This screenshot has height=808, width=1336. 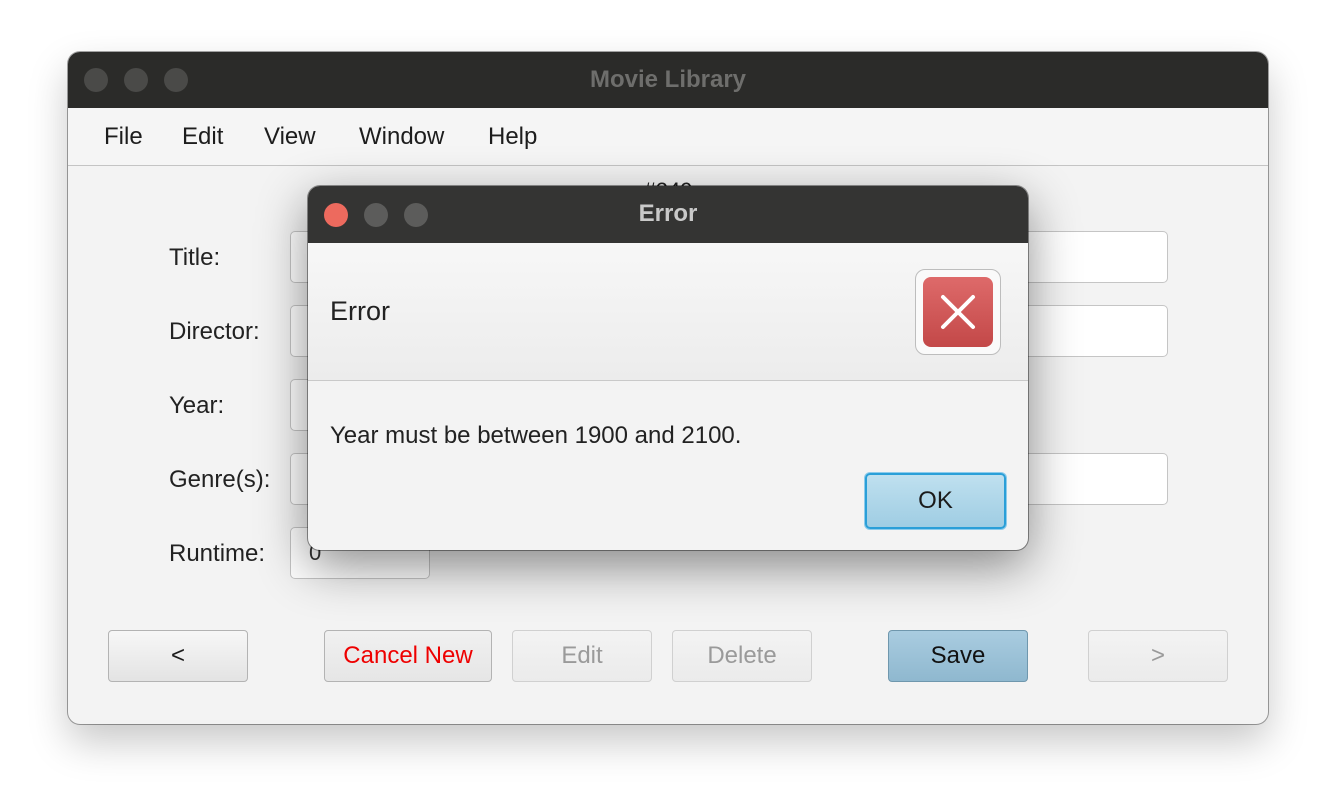 I want to click on menu-window: Window, so click(x=401, y=137).